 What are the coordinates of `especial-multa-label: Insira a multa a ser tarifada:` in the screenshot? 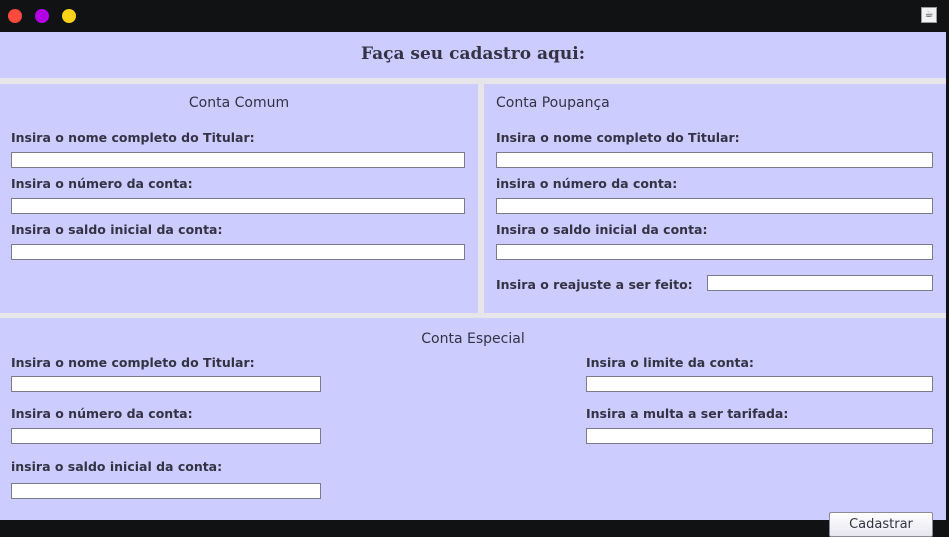 It's located at (687, 413).